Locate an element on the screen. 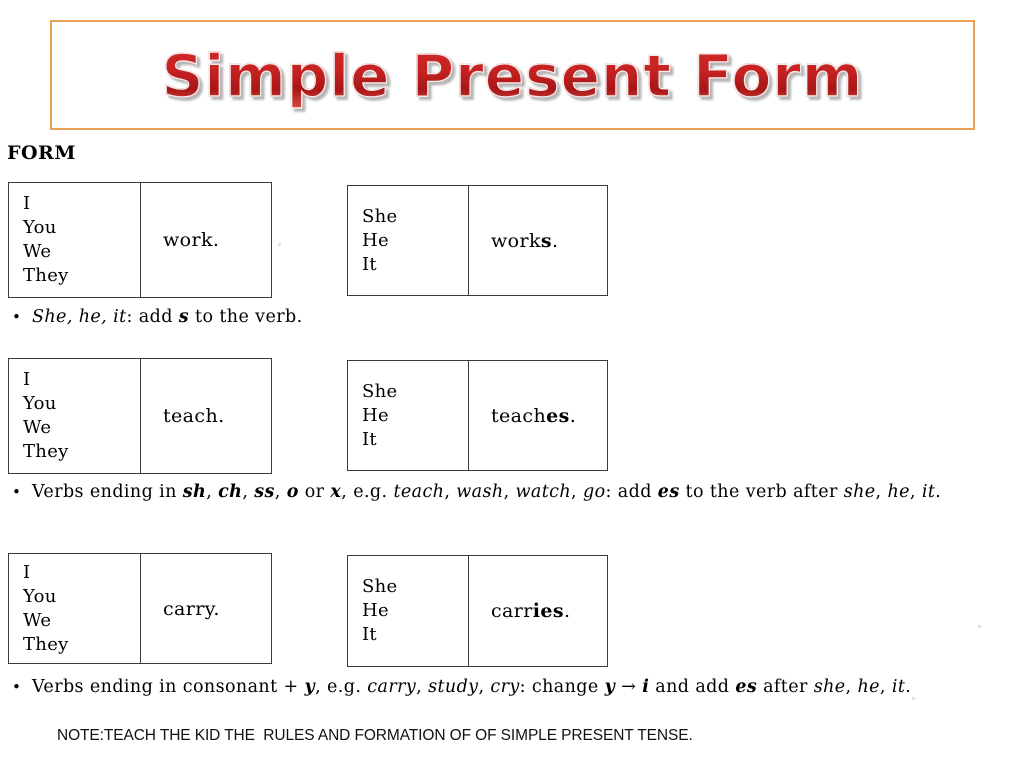 This screenshot has width=1024, height=768. title-banner: Simple Present Form is located at coordinates (512, 75).